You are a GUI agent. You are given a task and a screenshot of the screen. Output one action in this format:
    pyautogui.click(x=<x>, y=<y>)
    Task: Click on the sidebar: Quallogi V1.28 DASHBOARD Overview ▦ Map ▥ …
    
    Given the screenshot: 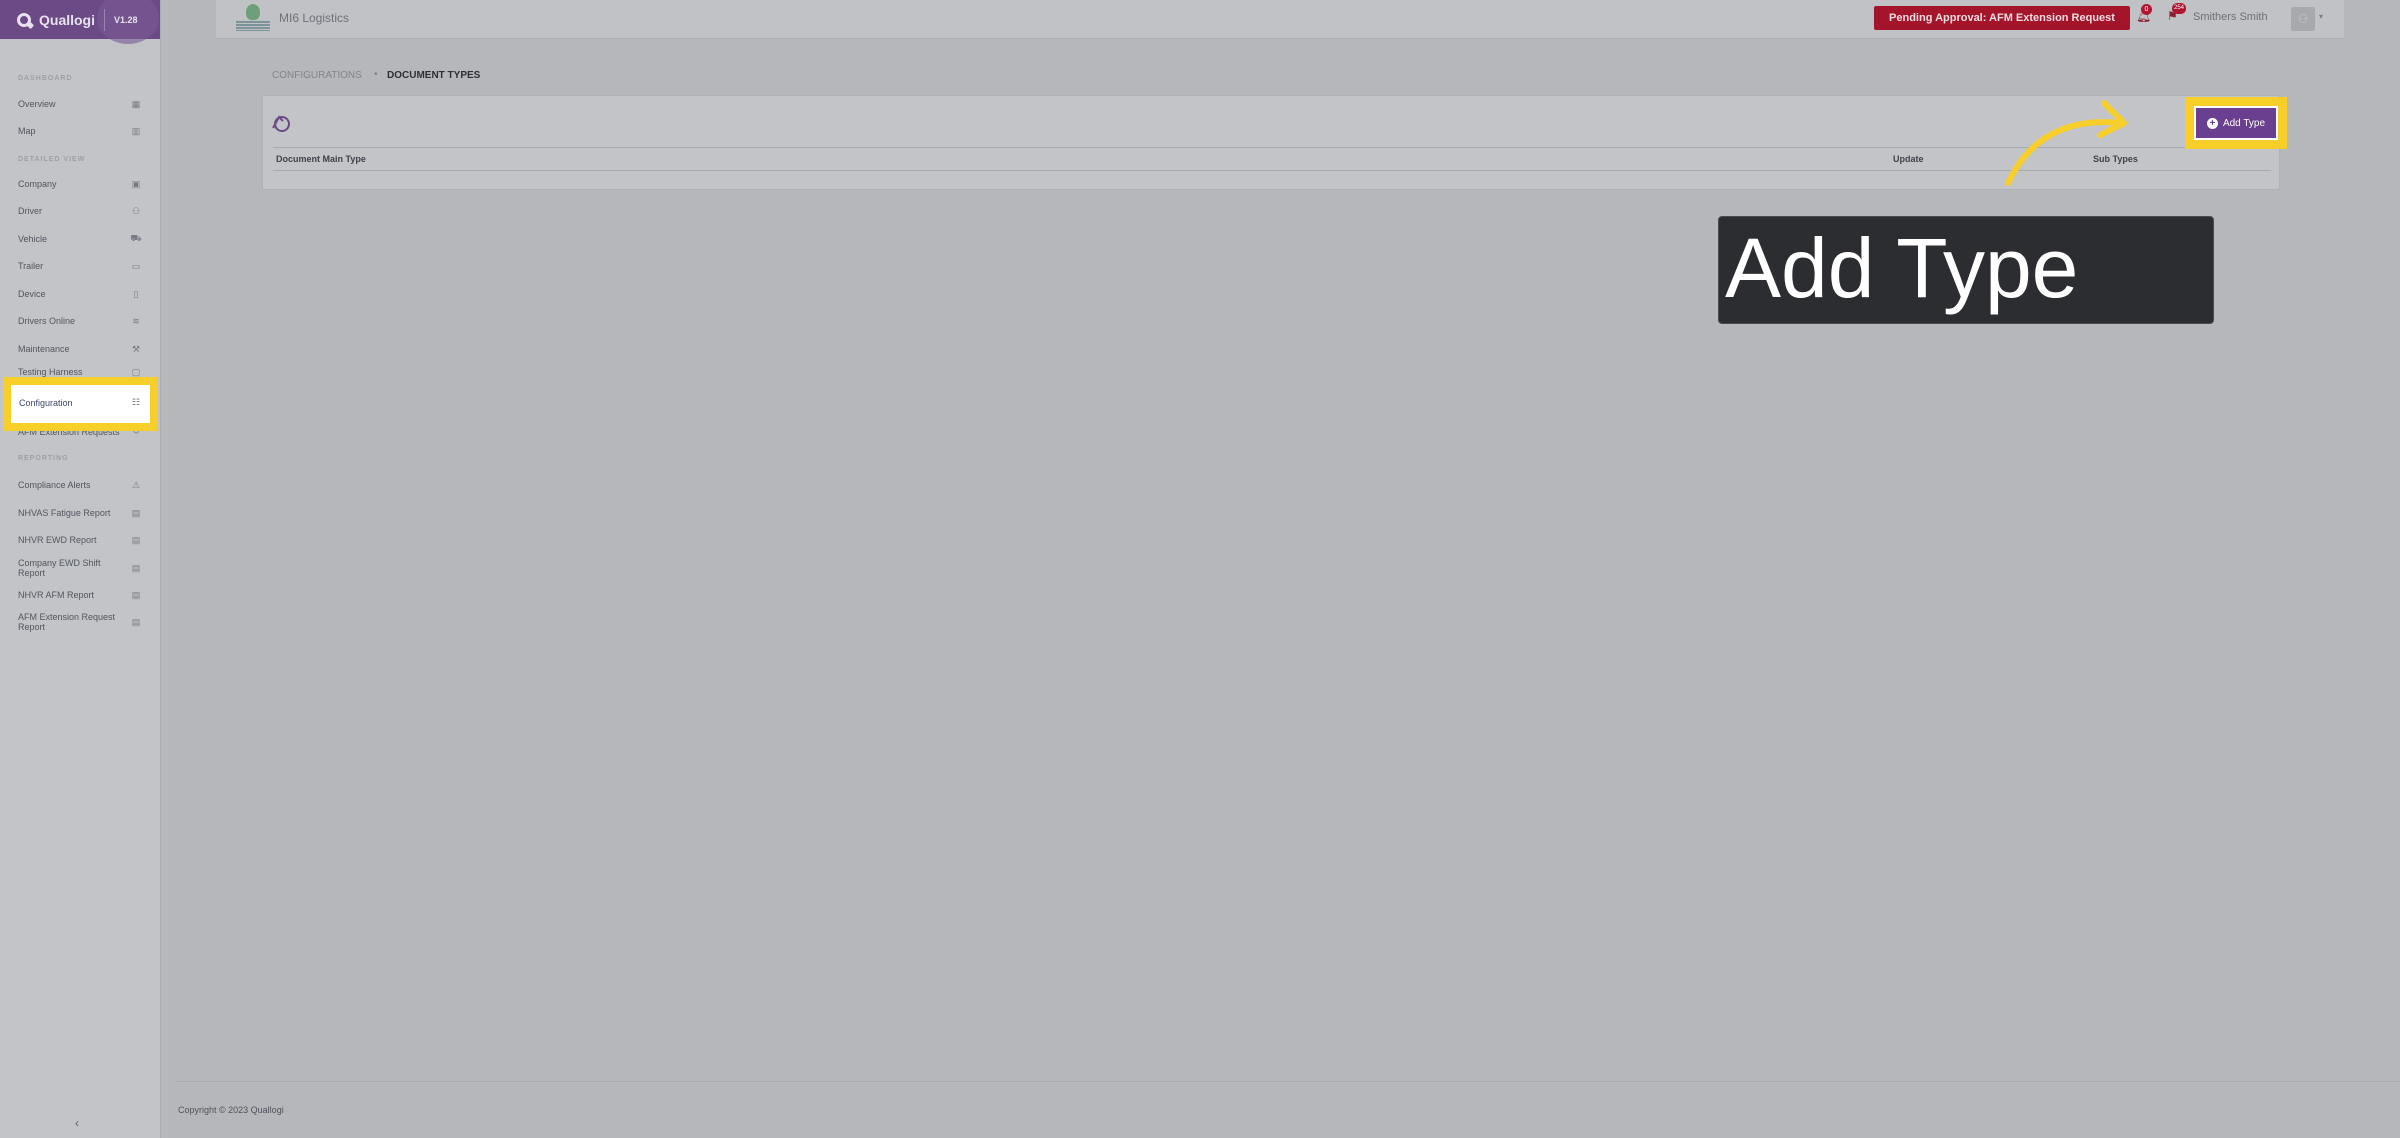 What is the action you would take?
    pyautogui.click(x=80, y=569)
    